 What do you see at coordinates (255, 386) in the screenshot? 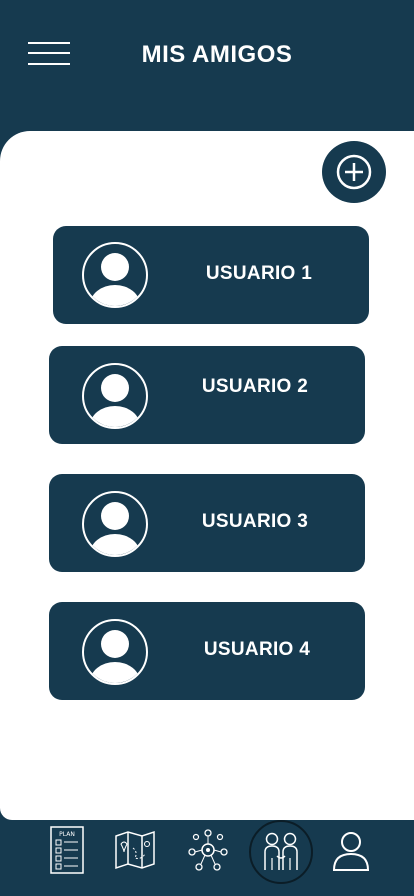
I see `user-name: USUARIO 2` at bounding box center [255, 386].